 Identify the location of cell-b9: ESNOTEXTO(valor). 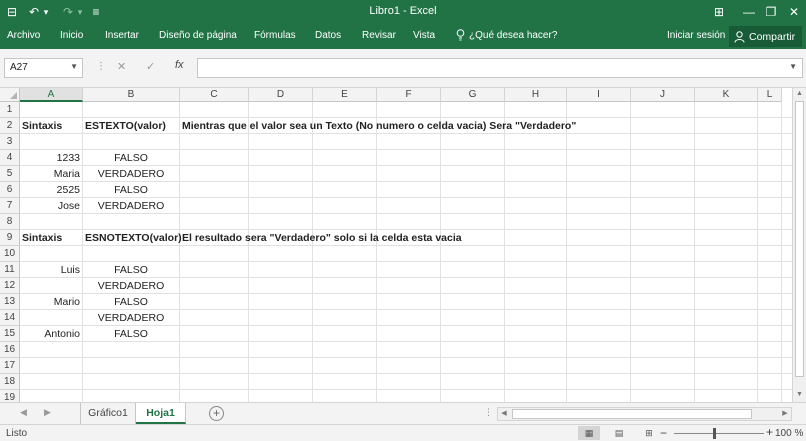
(133, 238).